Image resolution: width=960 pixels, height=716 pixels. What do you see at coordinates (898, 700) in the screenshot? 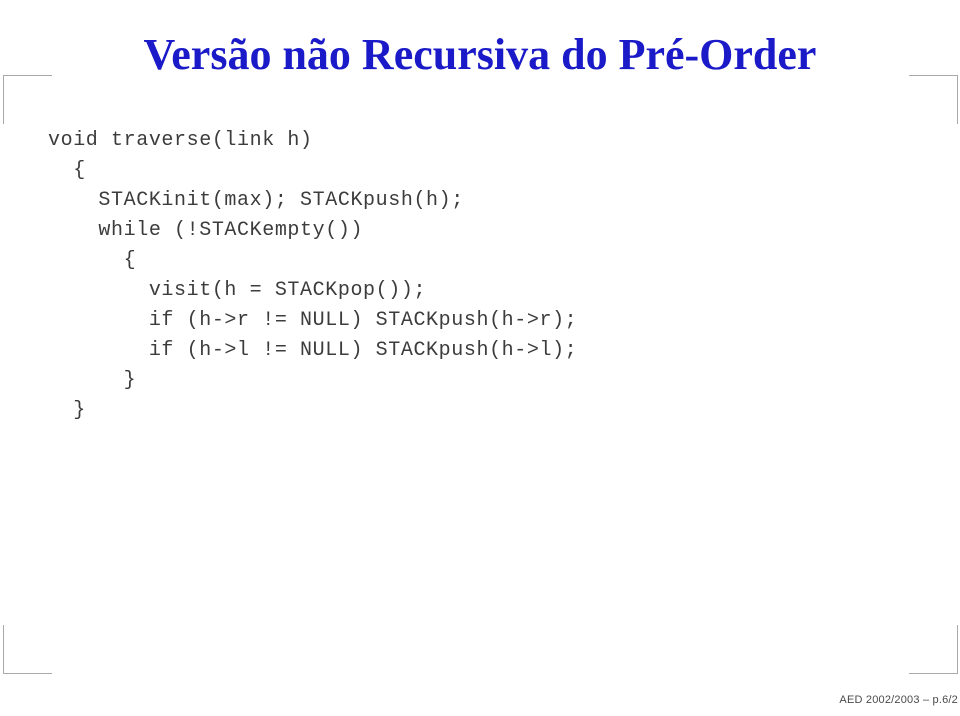
I see `footer-attribution: AED 2002/2003 – p.6/2` at bounding box center [898, 700].